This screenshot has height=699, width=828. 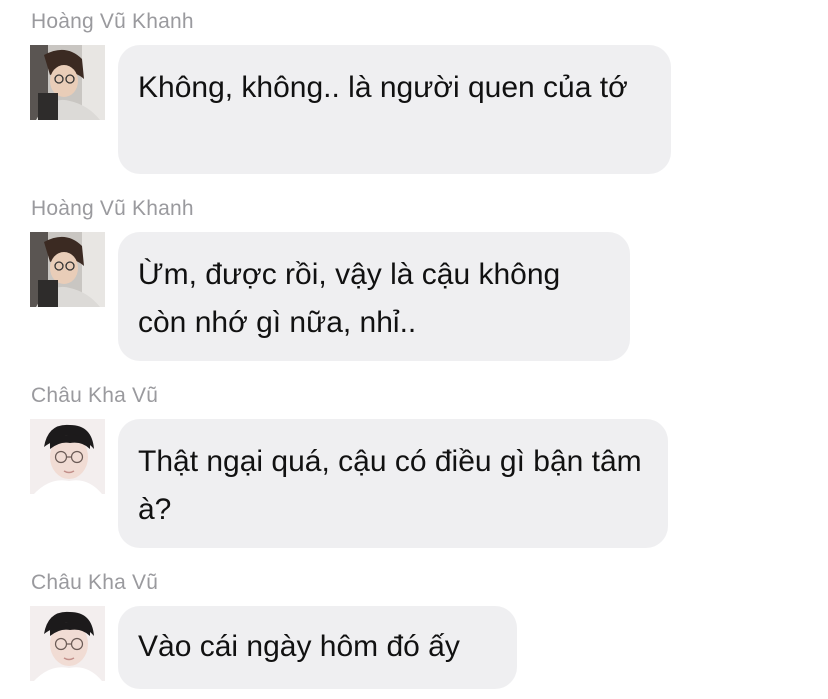 I want to click on message-bubble: Thật ngại quá, cậu có điều gì bận tâm à?, so click(x=393, y=483).